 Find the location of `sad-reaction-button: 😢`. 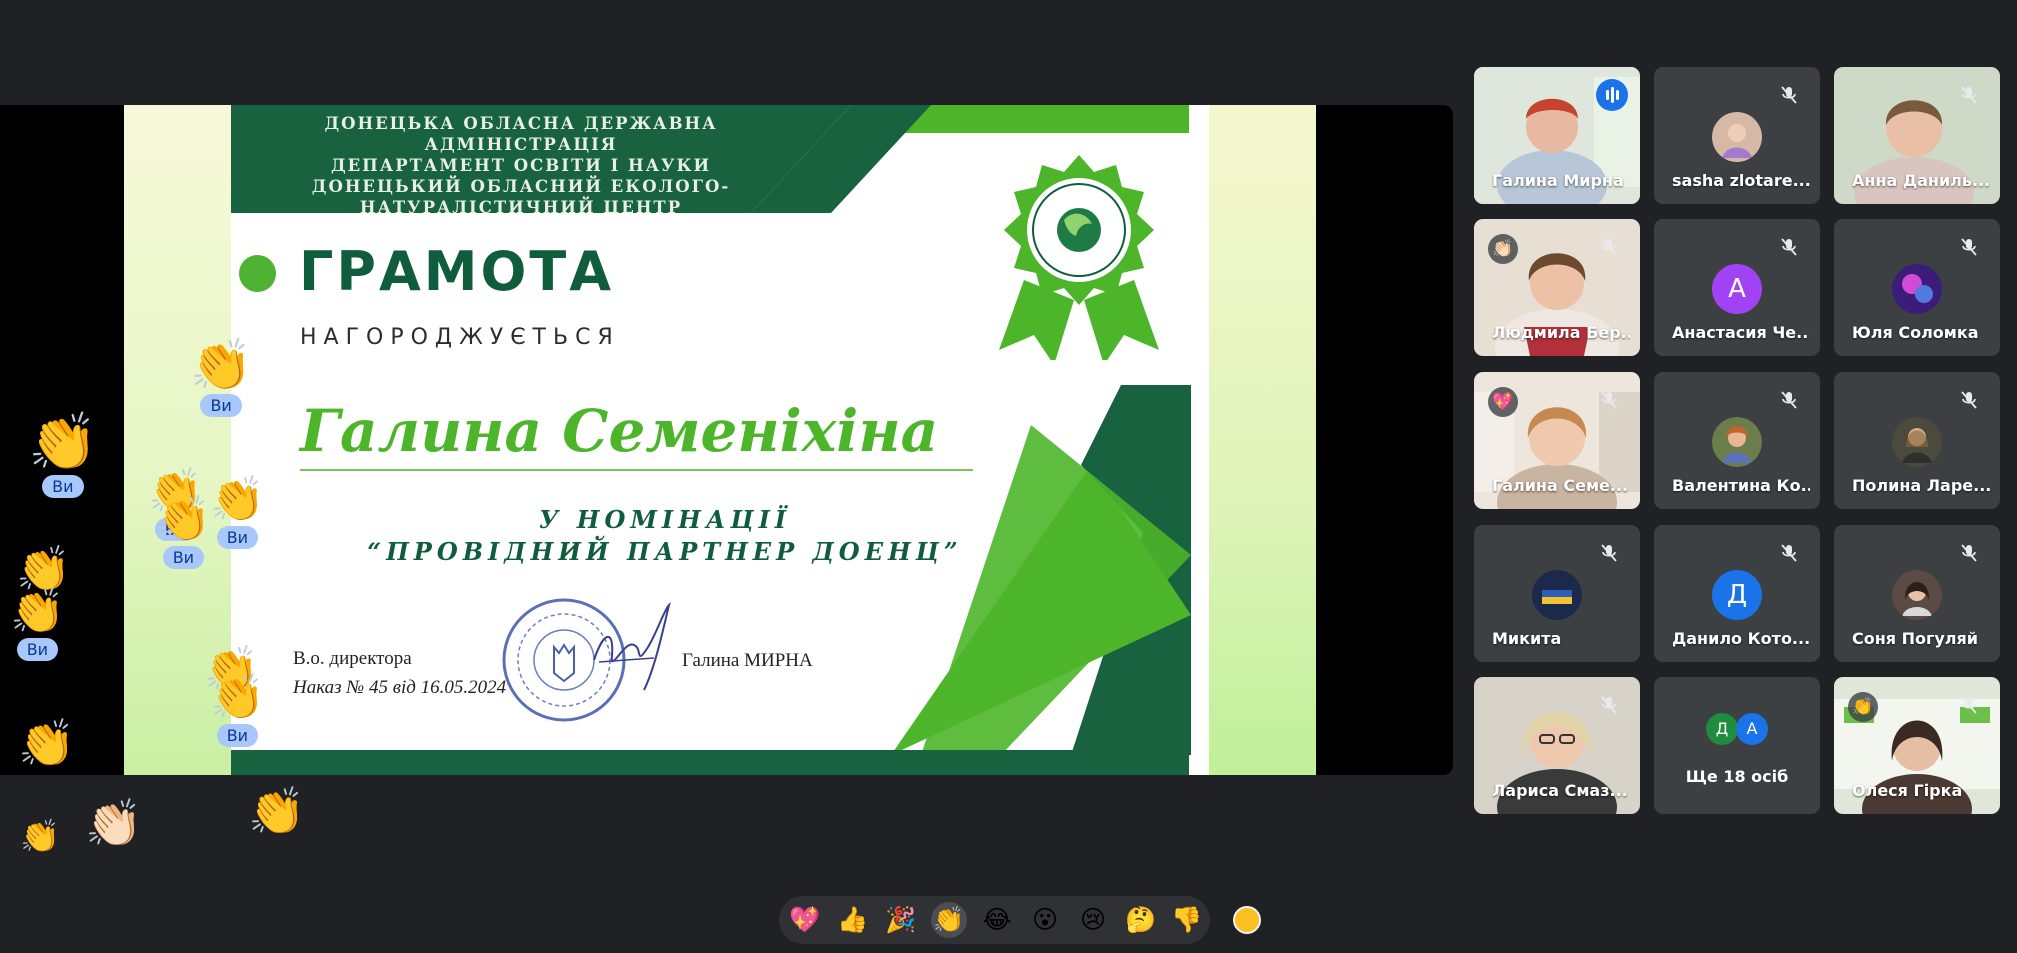

sad-reaction-button: 😢 is located at coordinates (1093, 920).